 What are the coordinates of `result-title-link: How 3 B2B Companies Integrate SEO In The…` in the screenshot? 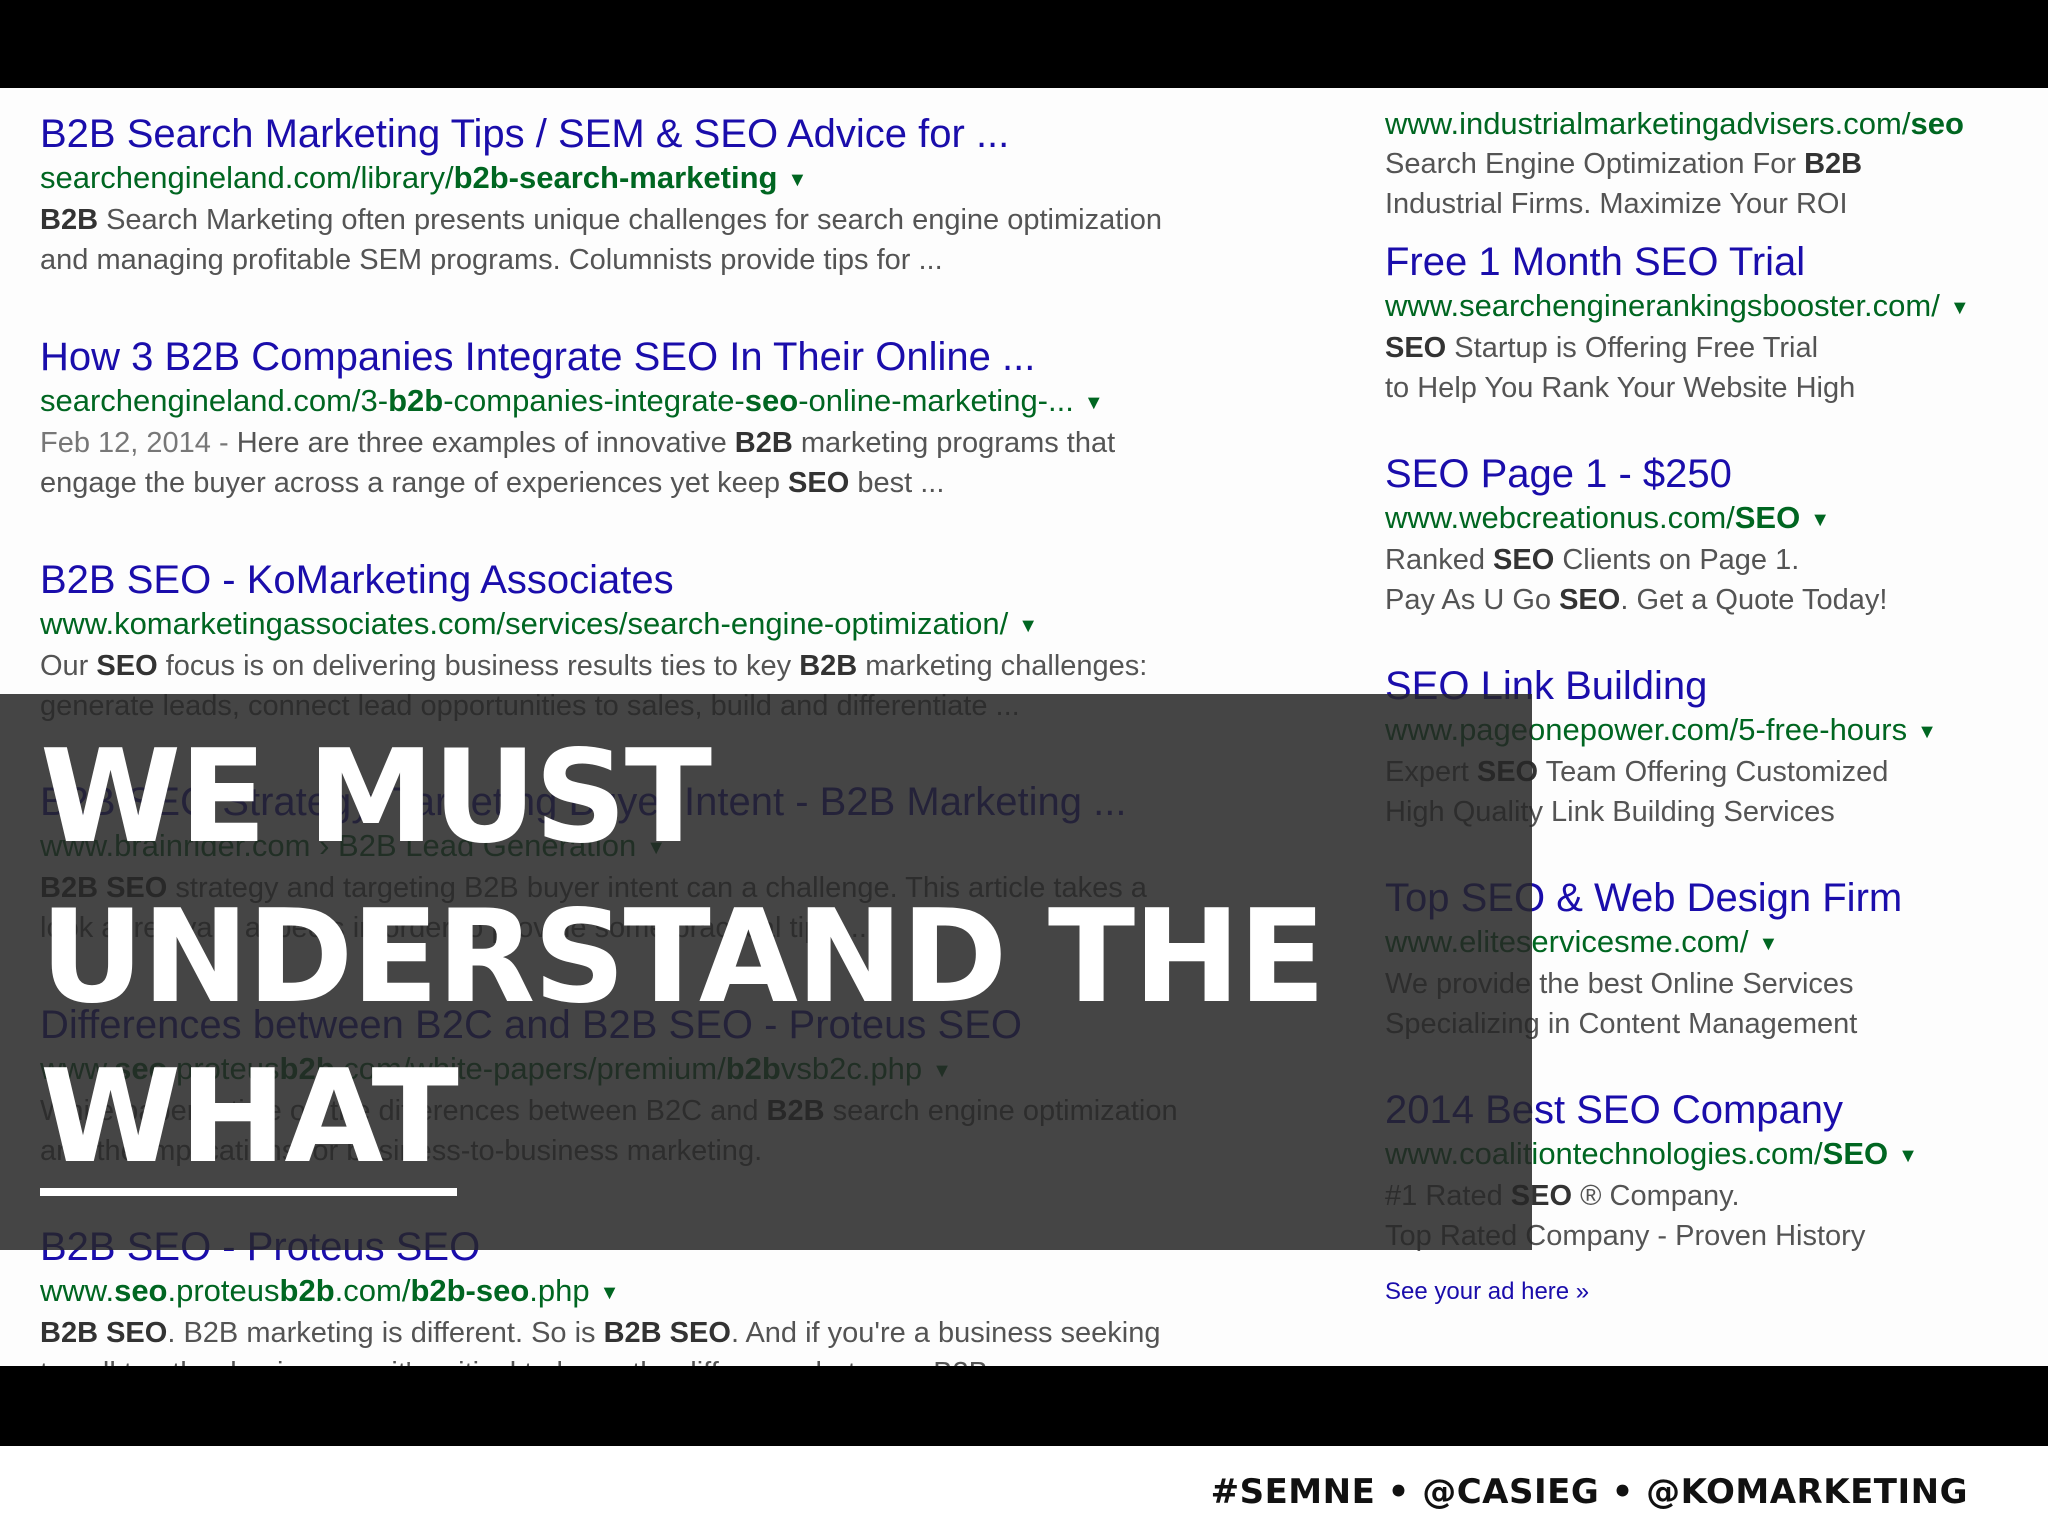 It's located at (690, 357).